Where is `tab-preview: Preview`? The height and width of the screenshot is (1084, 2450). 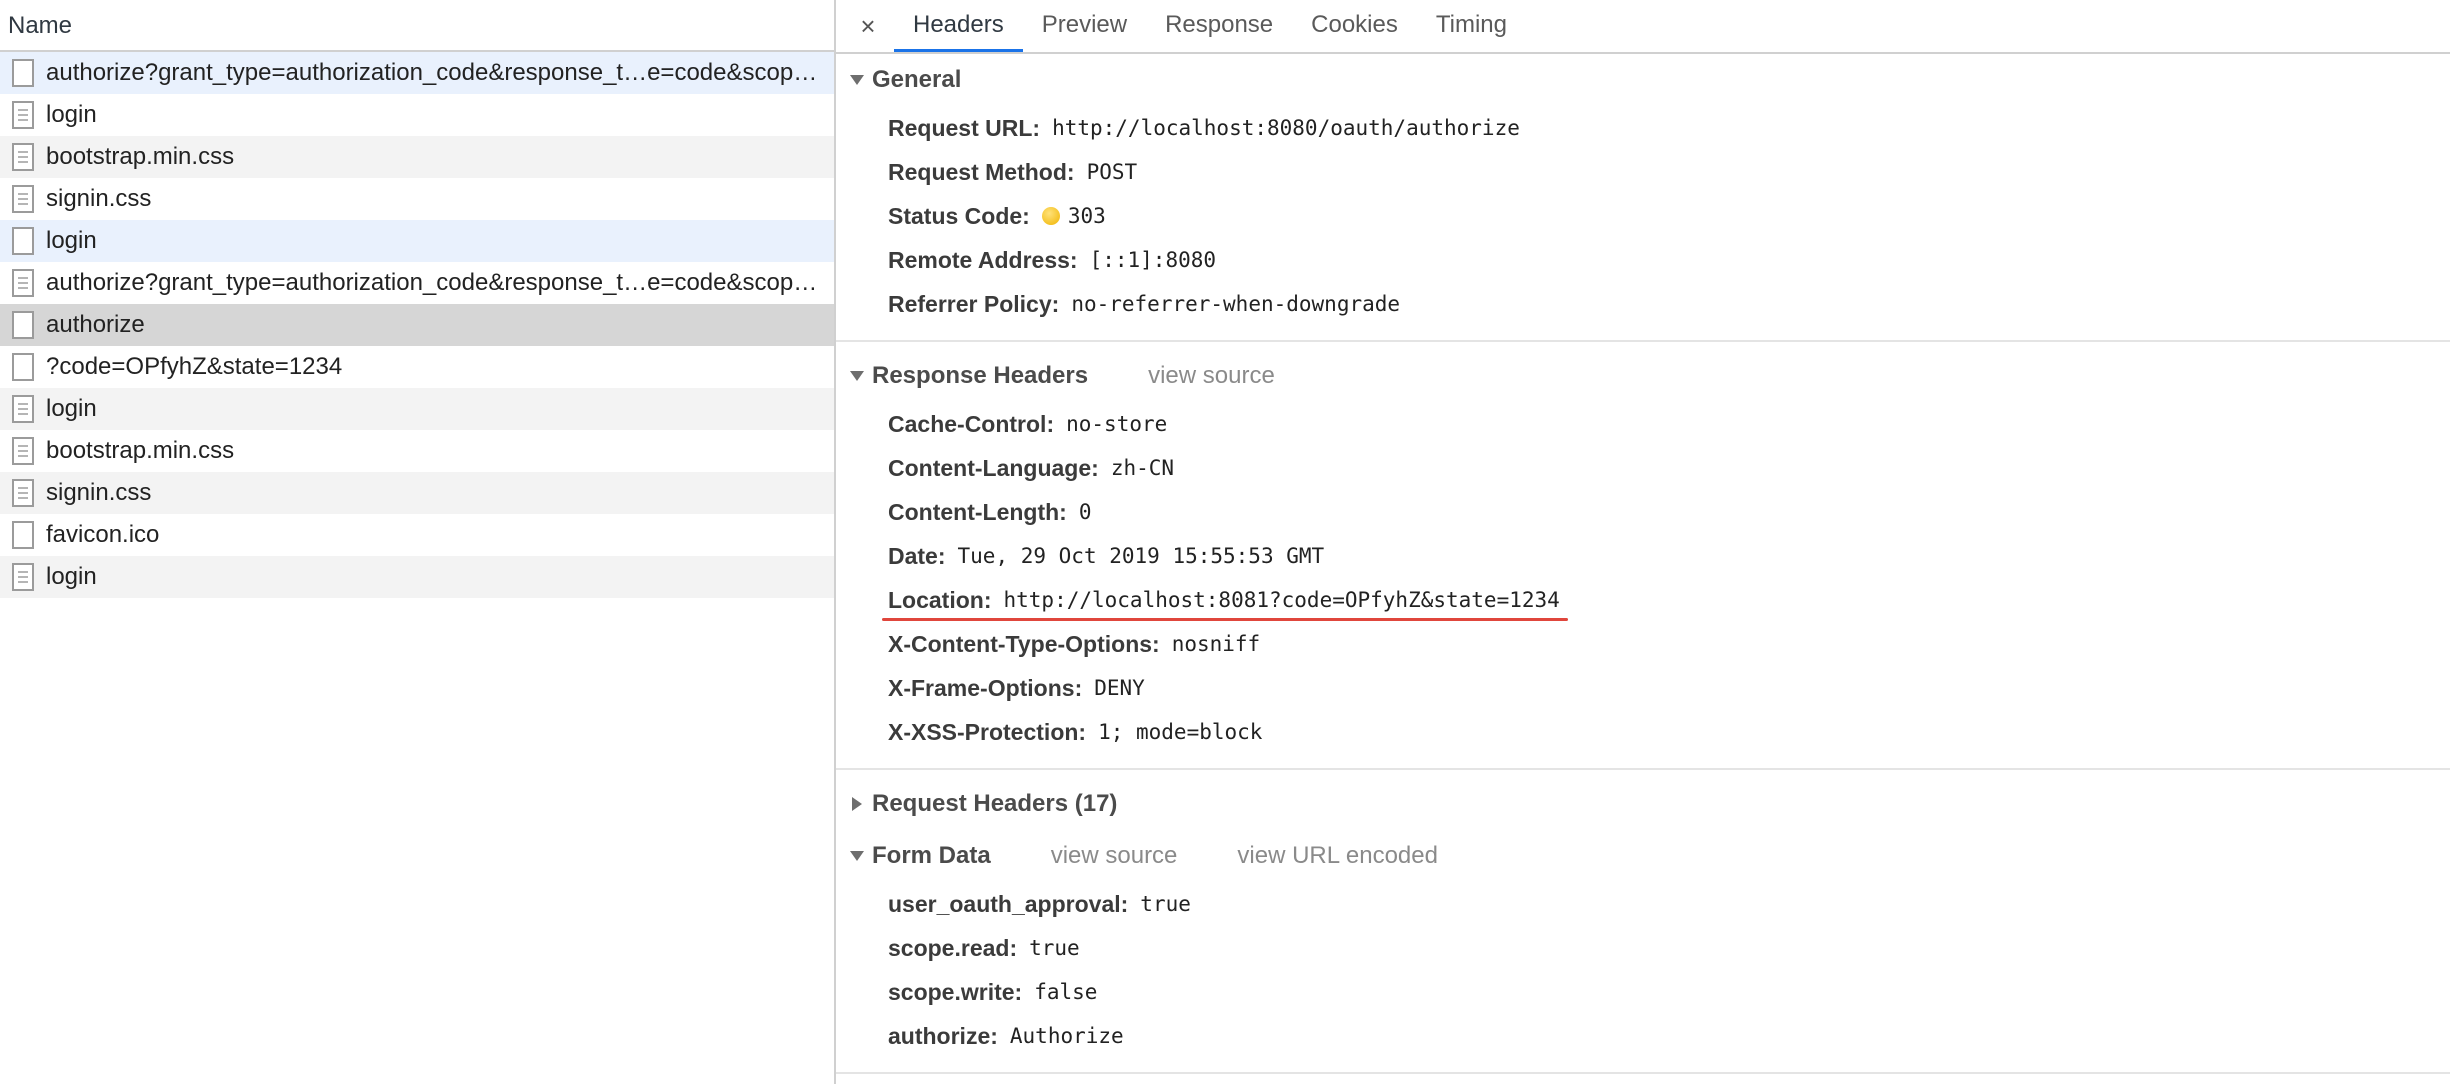
tab-preview: Preview is located at coordinates (1084, 26).